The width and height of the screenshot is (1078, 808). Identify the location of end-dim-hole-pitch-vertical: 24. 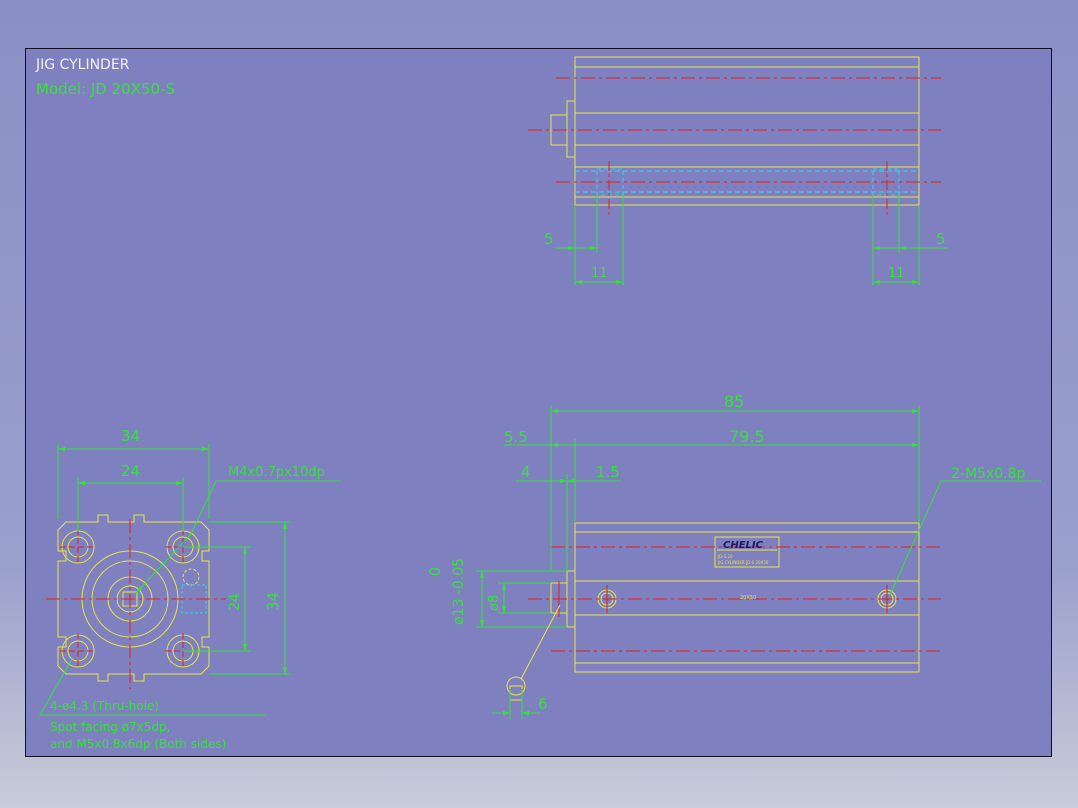
(235, 602).